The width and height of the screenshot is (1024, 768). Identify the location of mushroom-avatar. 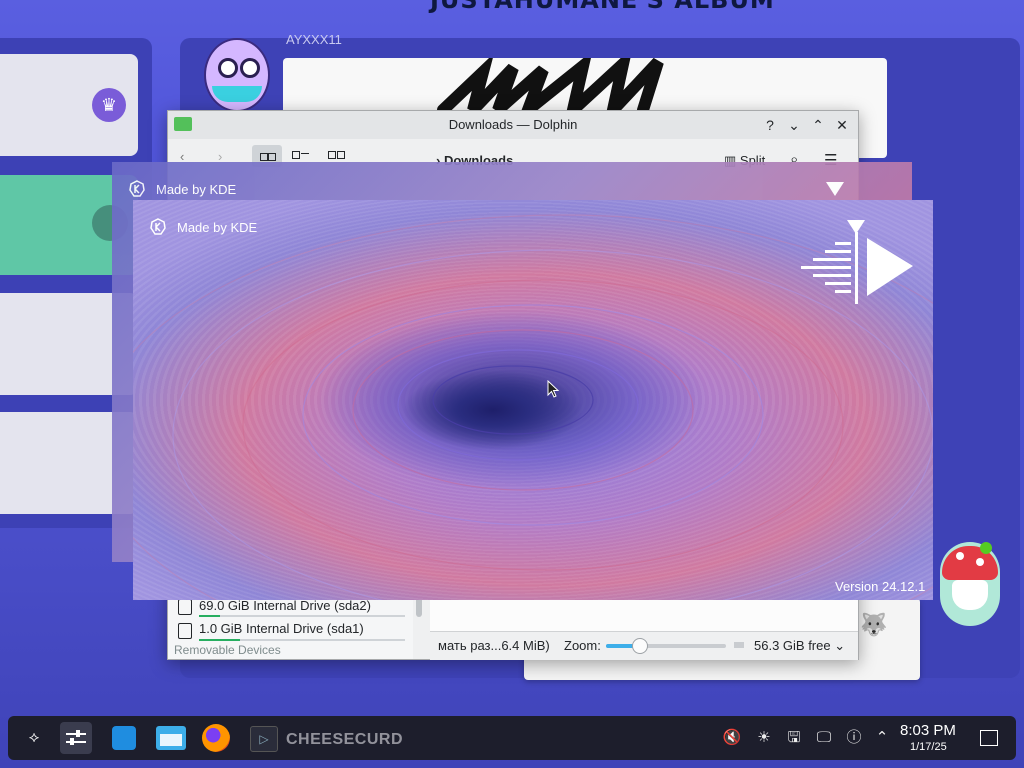
(970, 584).